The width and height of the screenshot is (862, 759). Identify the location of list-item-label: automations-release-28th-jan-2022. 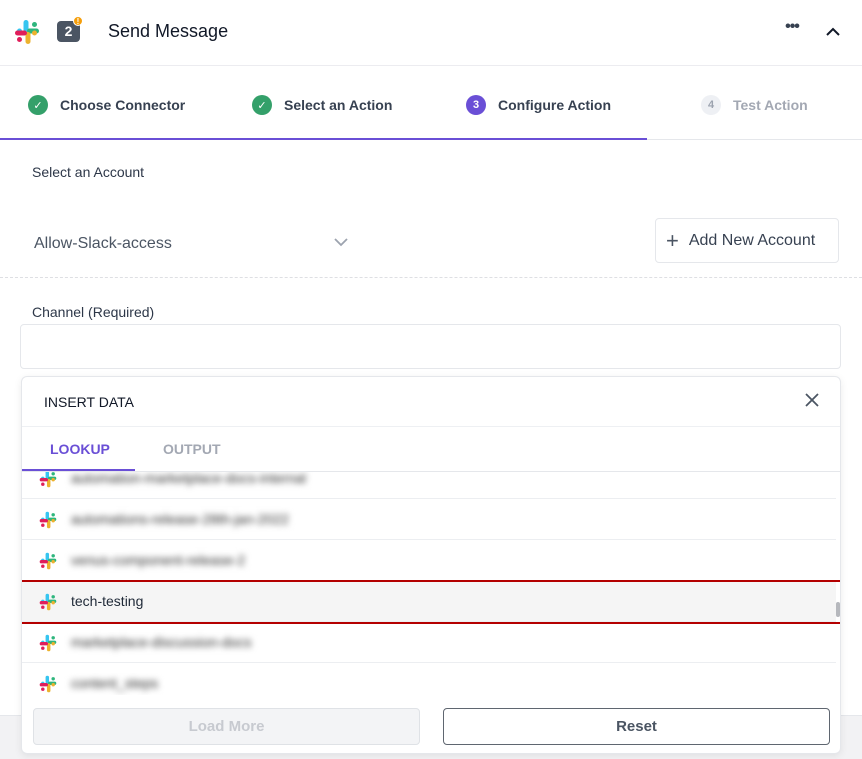
(180, 519).